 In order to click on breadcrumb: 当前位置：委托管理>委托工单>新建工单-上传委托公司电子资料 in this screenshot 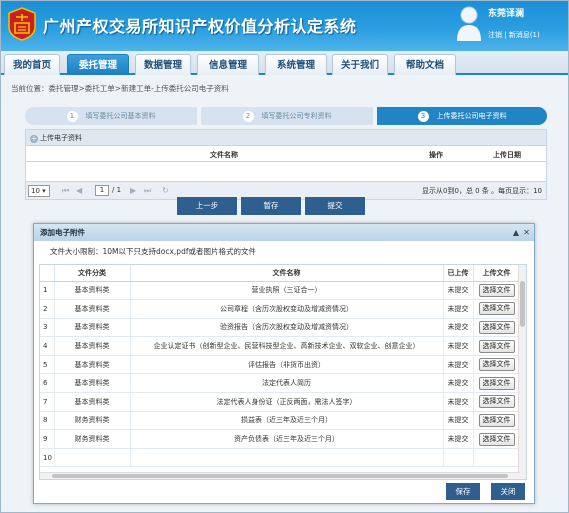, I will do `click(120, 88)`.